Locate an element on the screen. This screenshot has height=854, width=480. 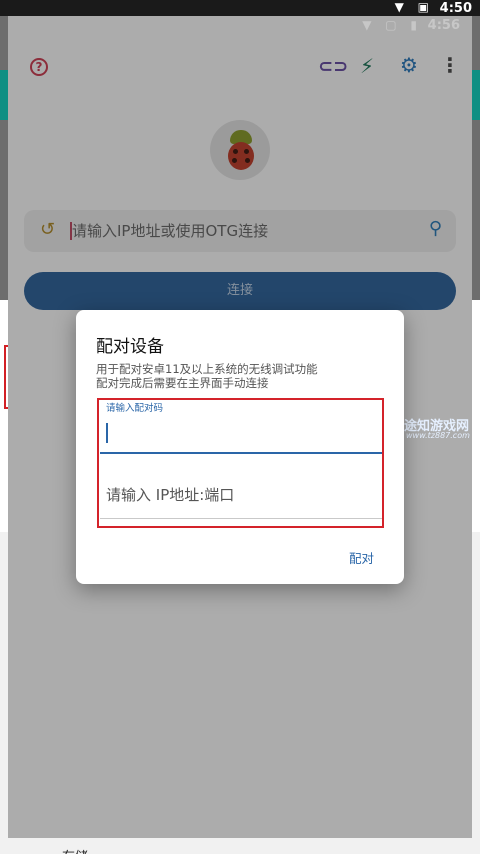
bottom-label: 存储 is located at coordinates (75, 850).